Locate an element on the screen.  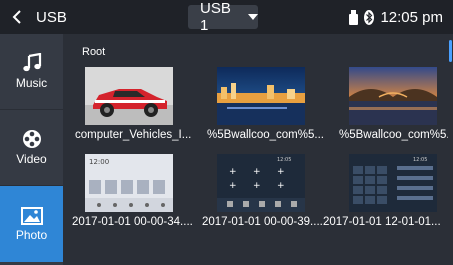
film-reel-icon is located at coordinates (31, 139).